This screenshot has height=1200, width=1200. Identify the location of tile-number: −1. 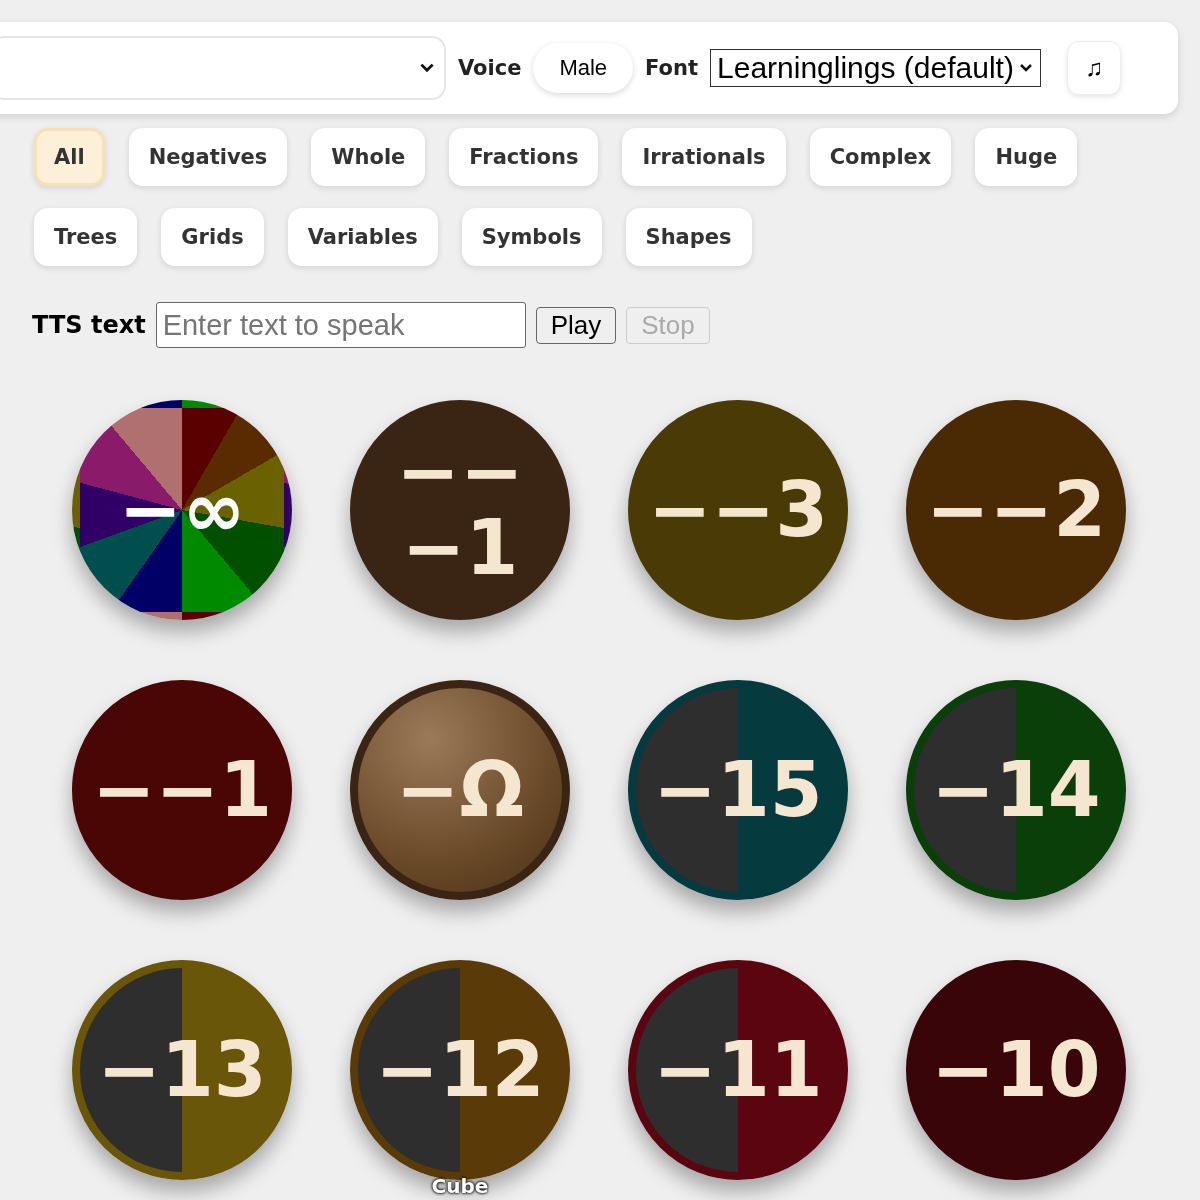
(460, 548).